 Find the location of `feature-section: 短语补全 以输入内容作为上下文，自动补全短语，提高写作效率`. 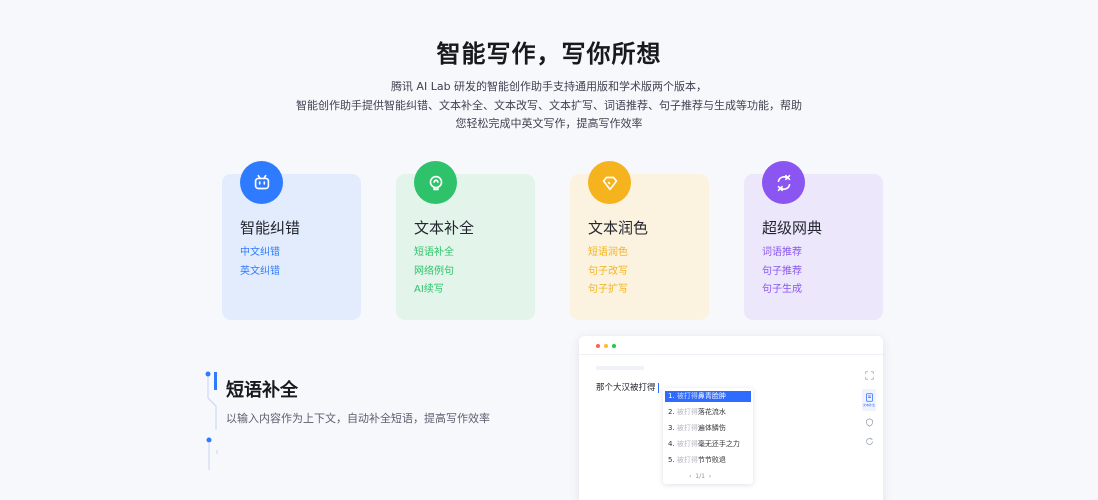

feature-section: 短语补全 以输入内容作为上下文，自动补全短语，提高写作效率 is located at coordinates (366, 425).